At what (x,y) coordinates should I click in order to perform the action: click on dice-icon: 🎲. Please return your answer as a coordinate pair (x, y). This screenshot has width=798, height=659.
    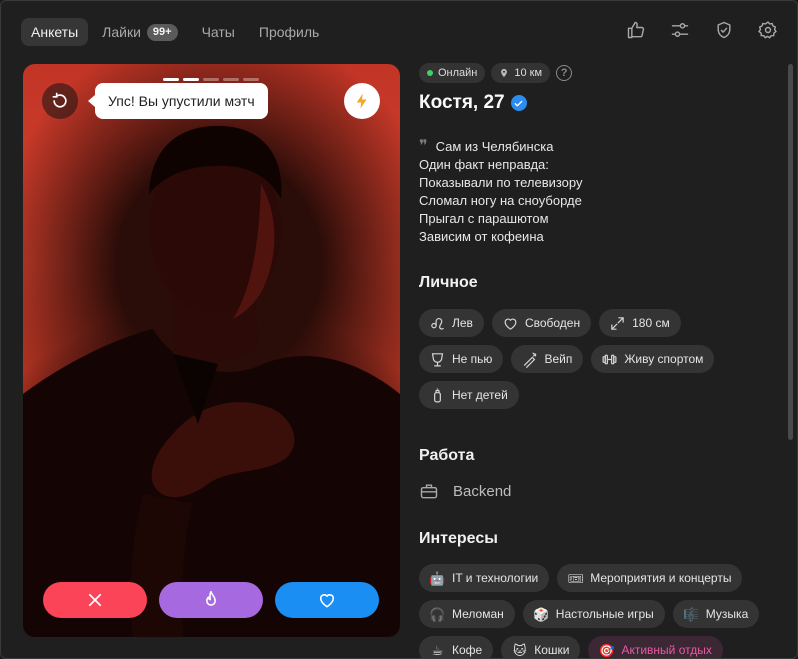
    Looking at the image, I should click on (541, 614).